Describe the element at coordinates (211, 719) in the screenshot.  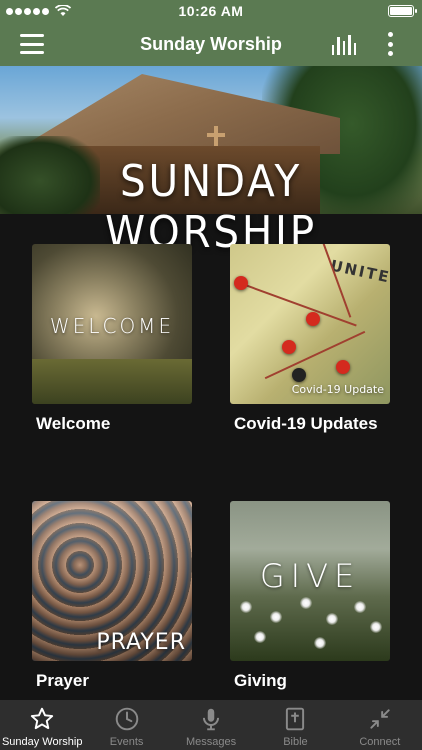
I see `microphone-icon` at that location.